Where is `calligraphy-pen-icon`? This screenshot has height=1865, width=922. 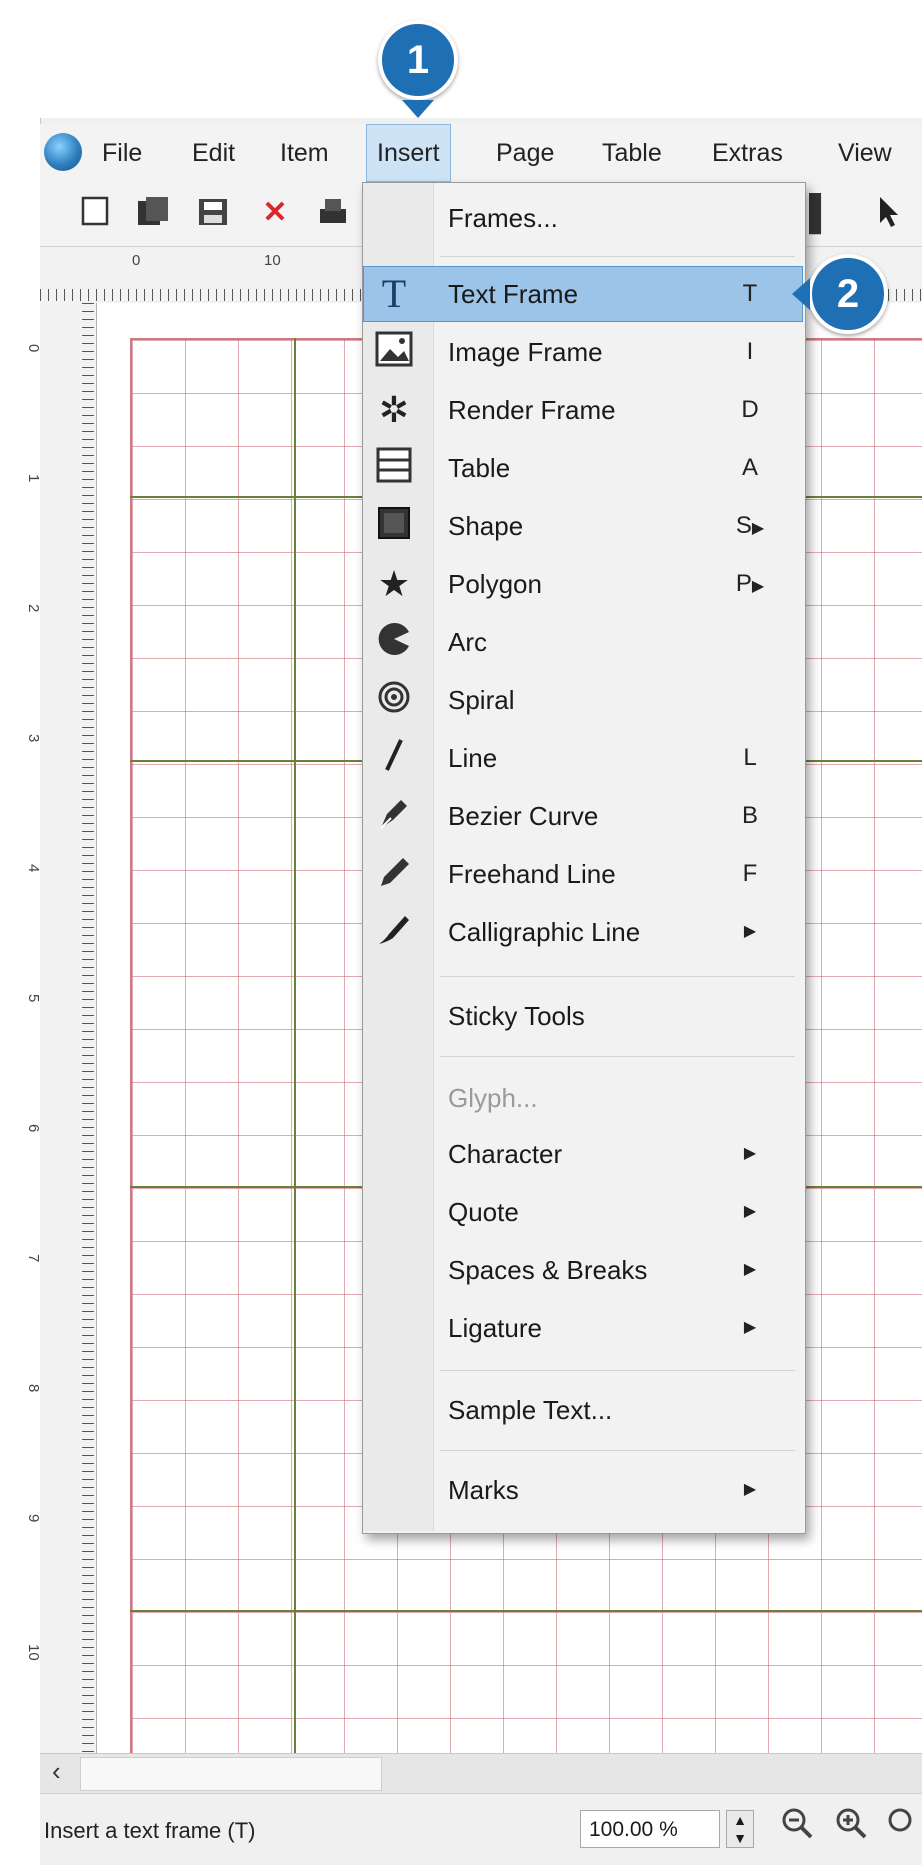
calligraphy-pen-icon is located at coordinates (394, 932).